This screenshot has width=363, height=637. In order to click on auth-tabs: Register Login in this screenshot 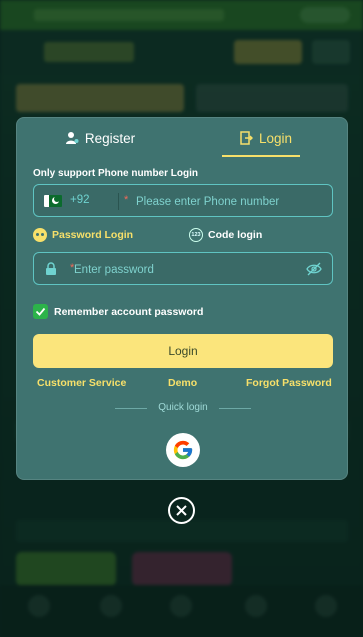, I will do `click(183, 138)`.